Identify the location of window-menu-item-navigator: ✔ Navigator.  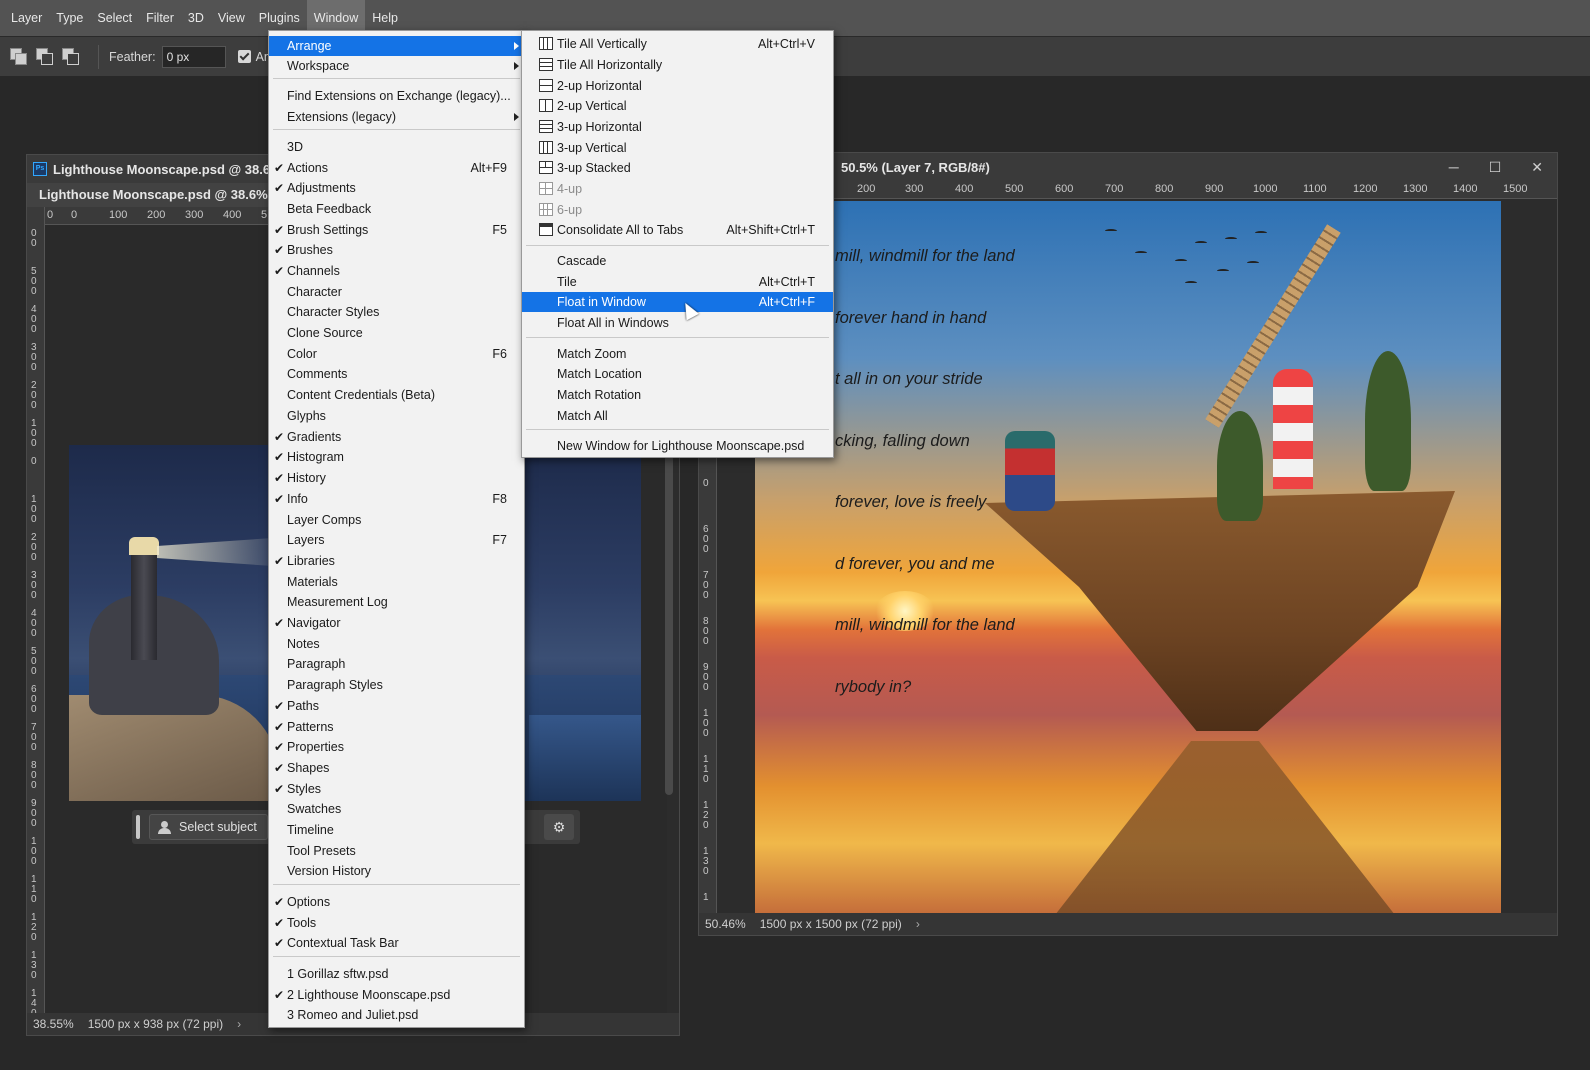
(396, 623).